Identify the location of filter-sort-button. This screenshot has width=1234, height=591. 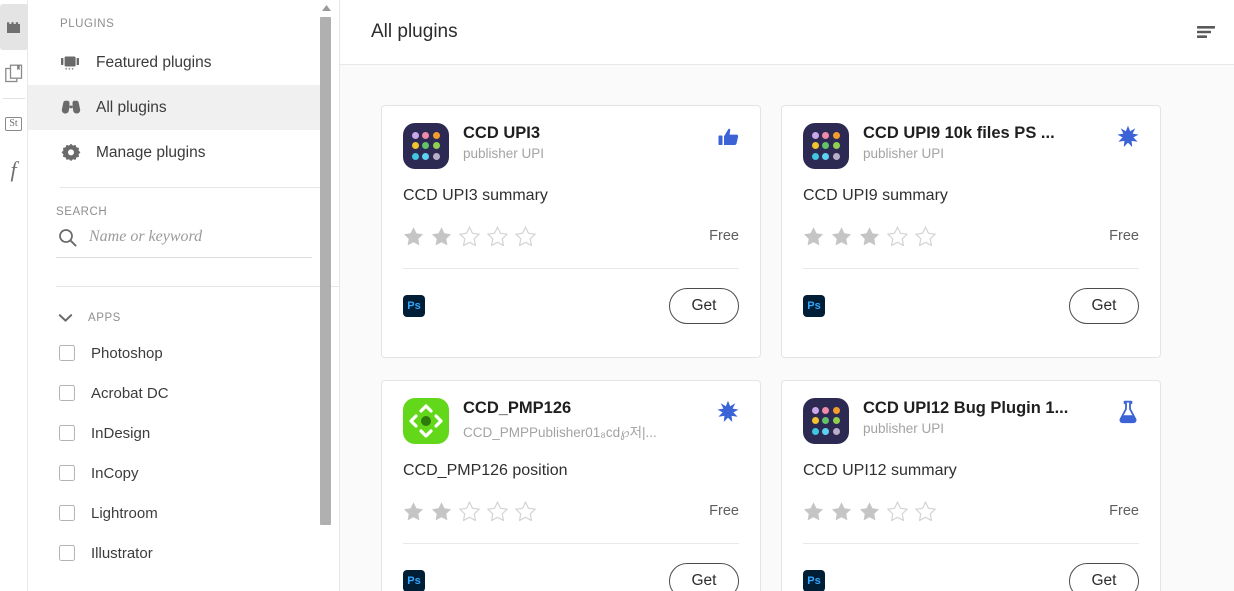
(1206, 32).